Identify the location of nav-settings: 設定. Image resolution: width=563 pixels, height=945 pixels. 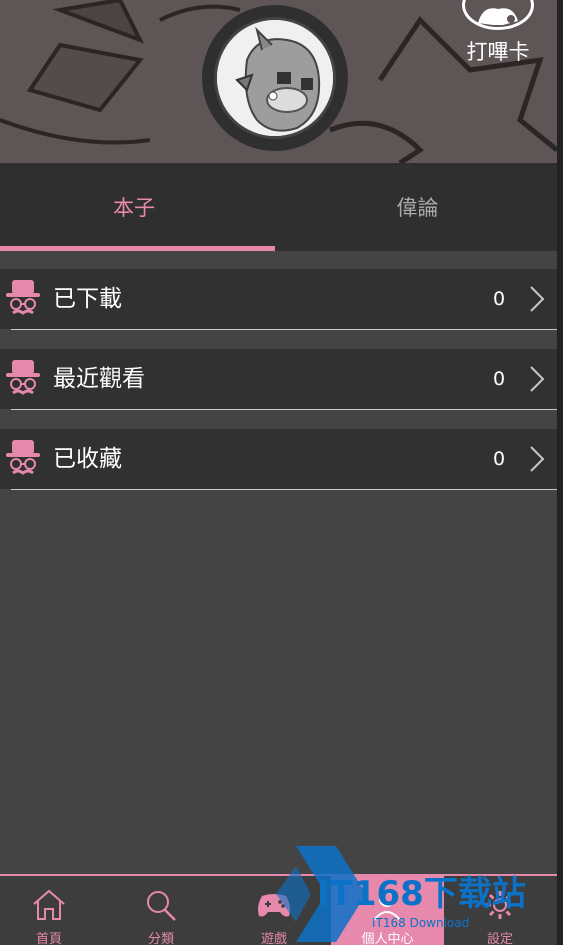
(500, 910).